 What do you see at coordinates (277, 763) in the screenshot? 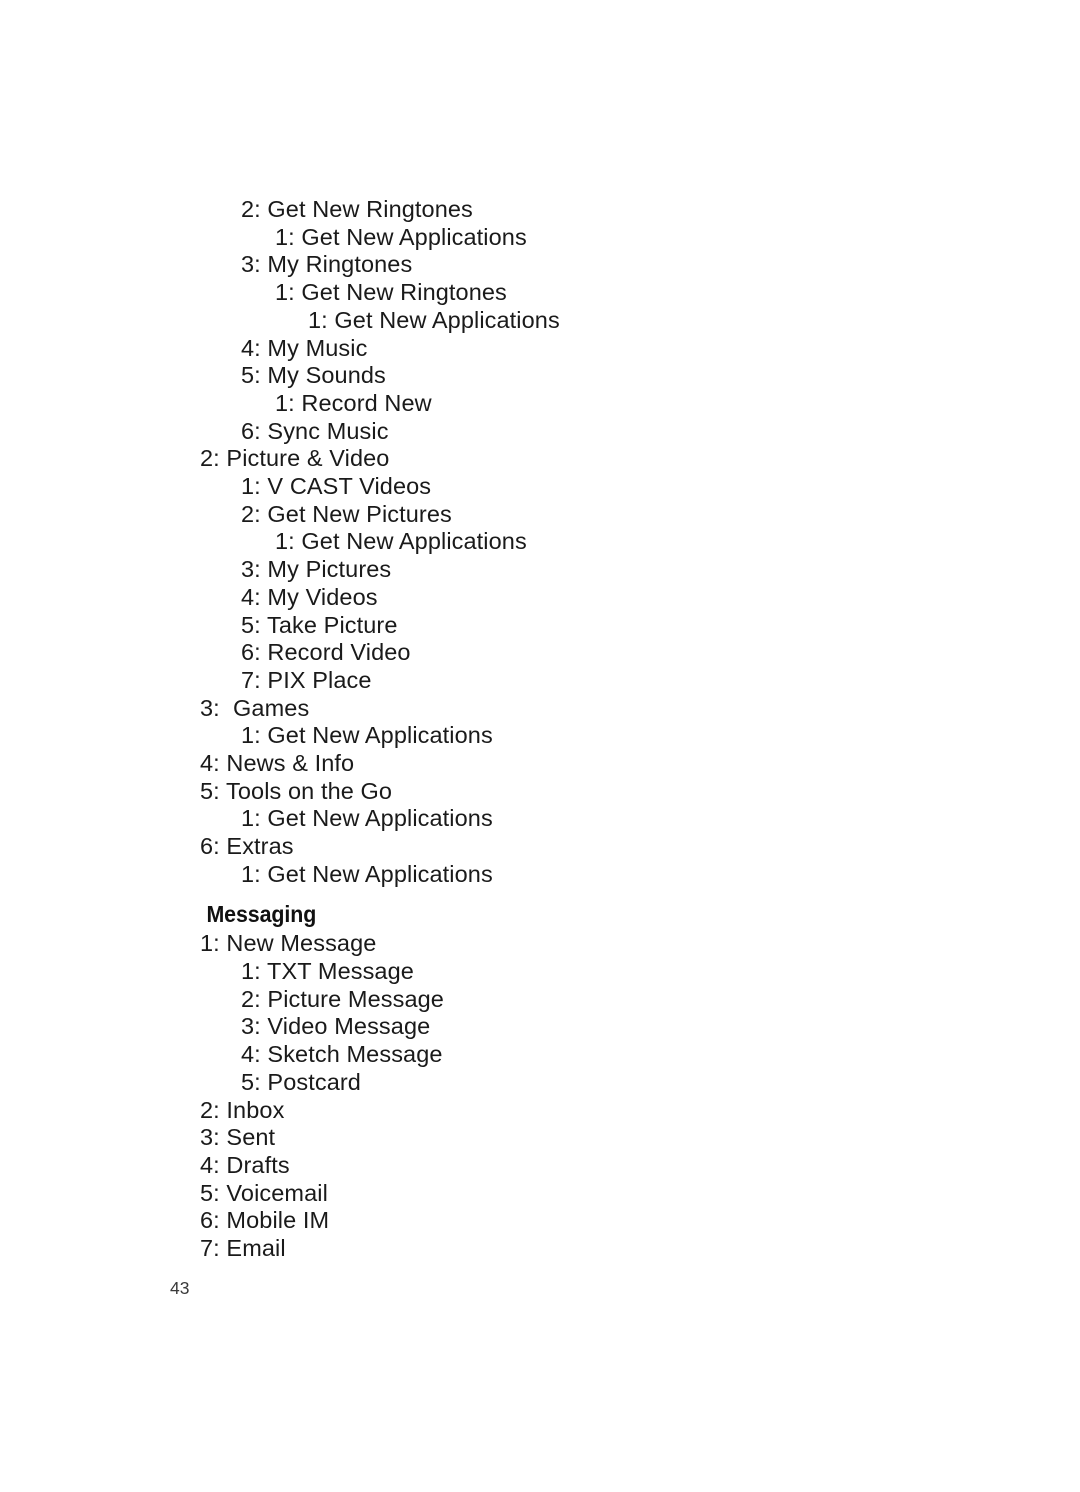
I see `menu-item: 4: News & Info` at bounding box center [277, 763].